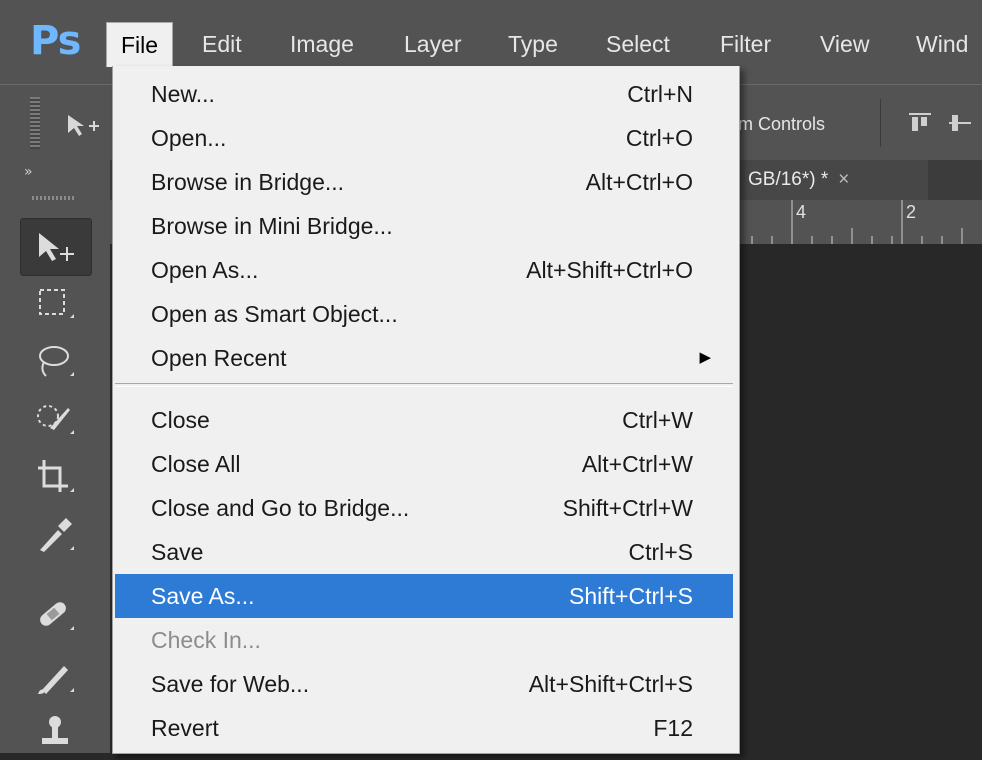 Image resolution: width=982 pixels, height=760 pixels. I want to click on menu-select: Select, so click(638, 44).